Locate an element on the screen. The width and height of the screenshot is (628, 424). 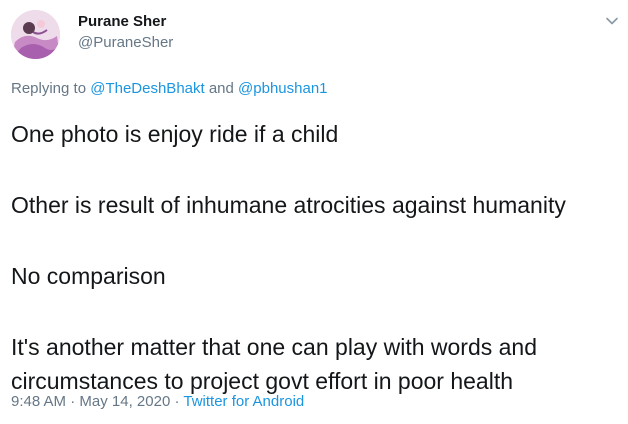
replying-to-prefix: Replying to is located at coordinates (51, 88).